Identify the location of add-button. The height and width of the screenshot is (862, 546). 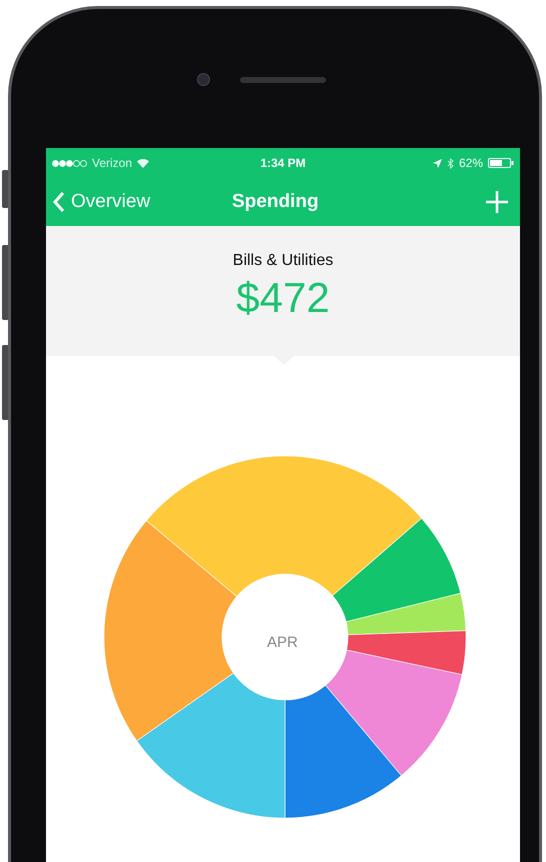
(497, 202).